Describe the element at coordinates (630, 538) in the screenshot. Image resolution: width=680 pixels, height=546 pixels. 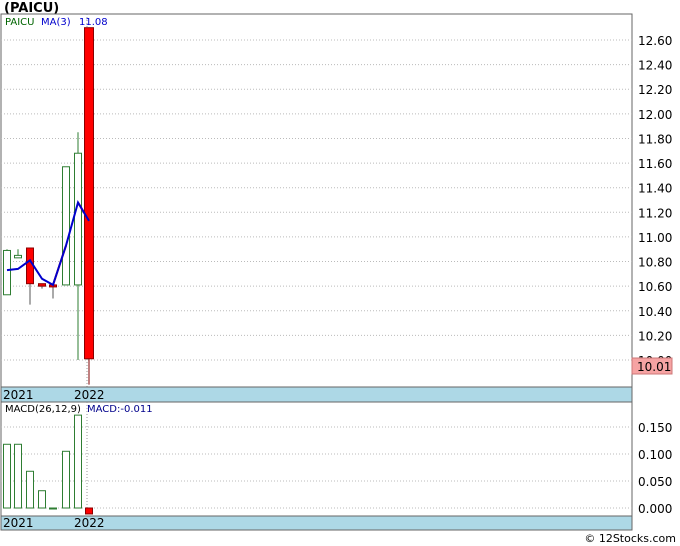
I see `credit-text: © 12Stocks.com` at that location.